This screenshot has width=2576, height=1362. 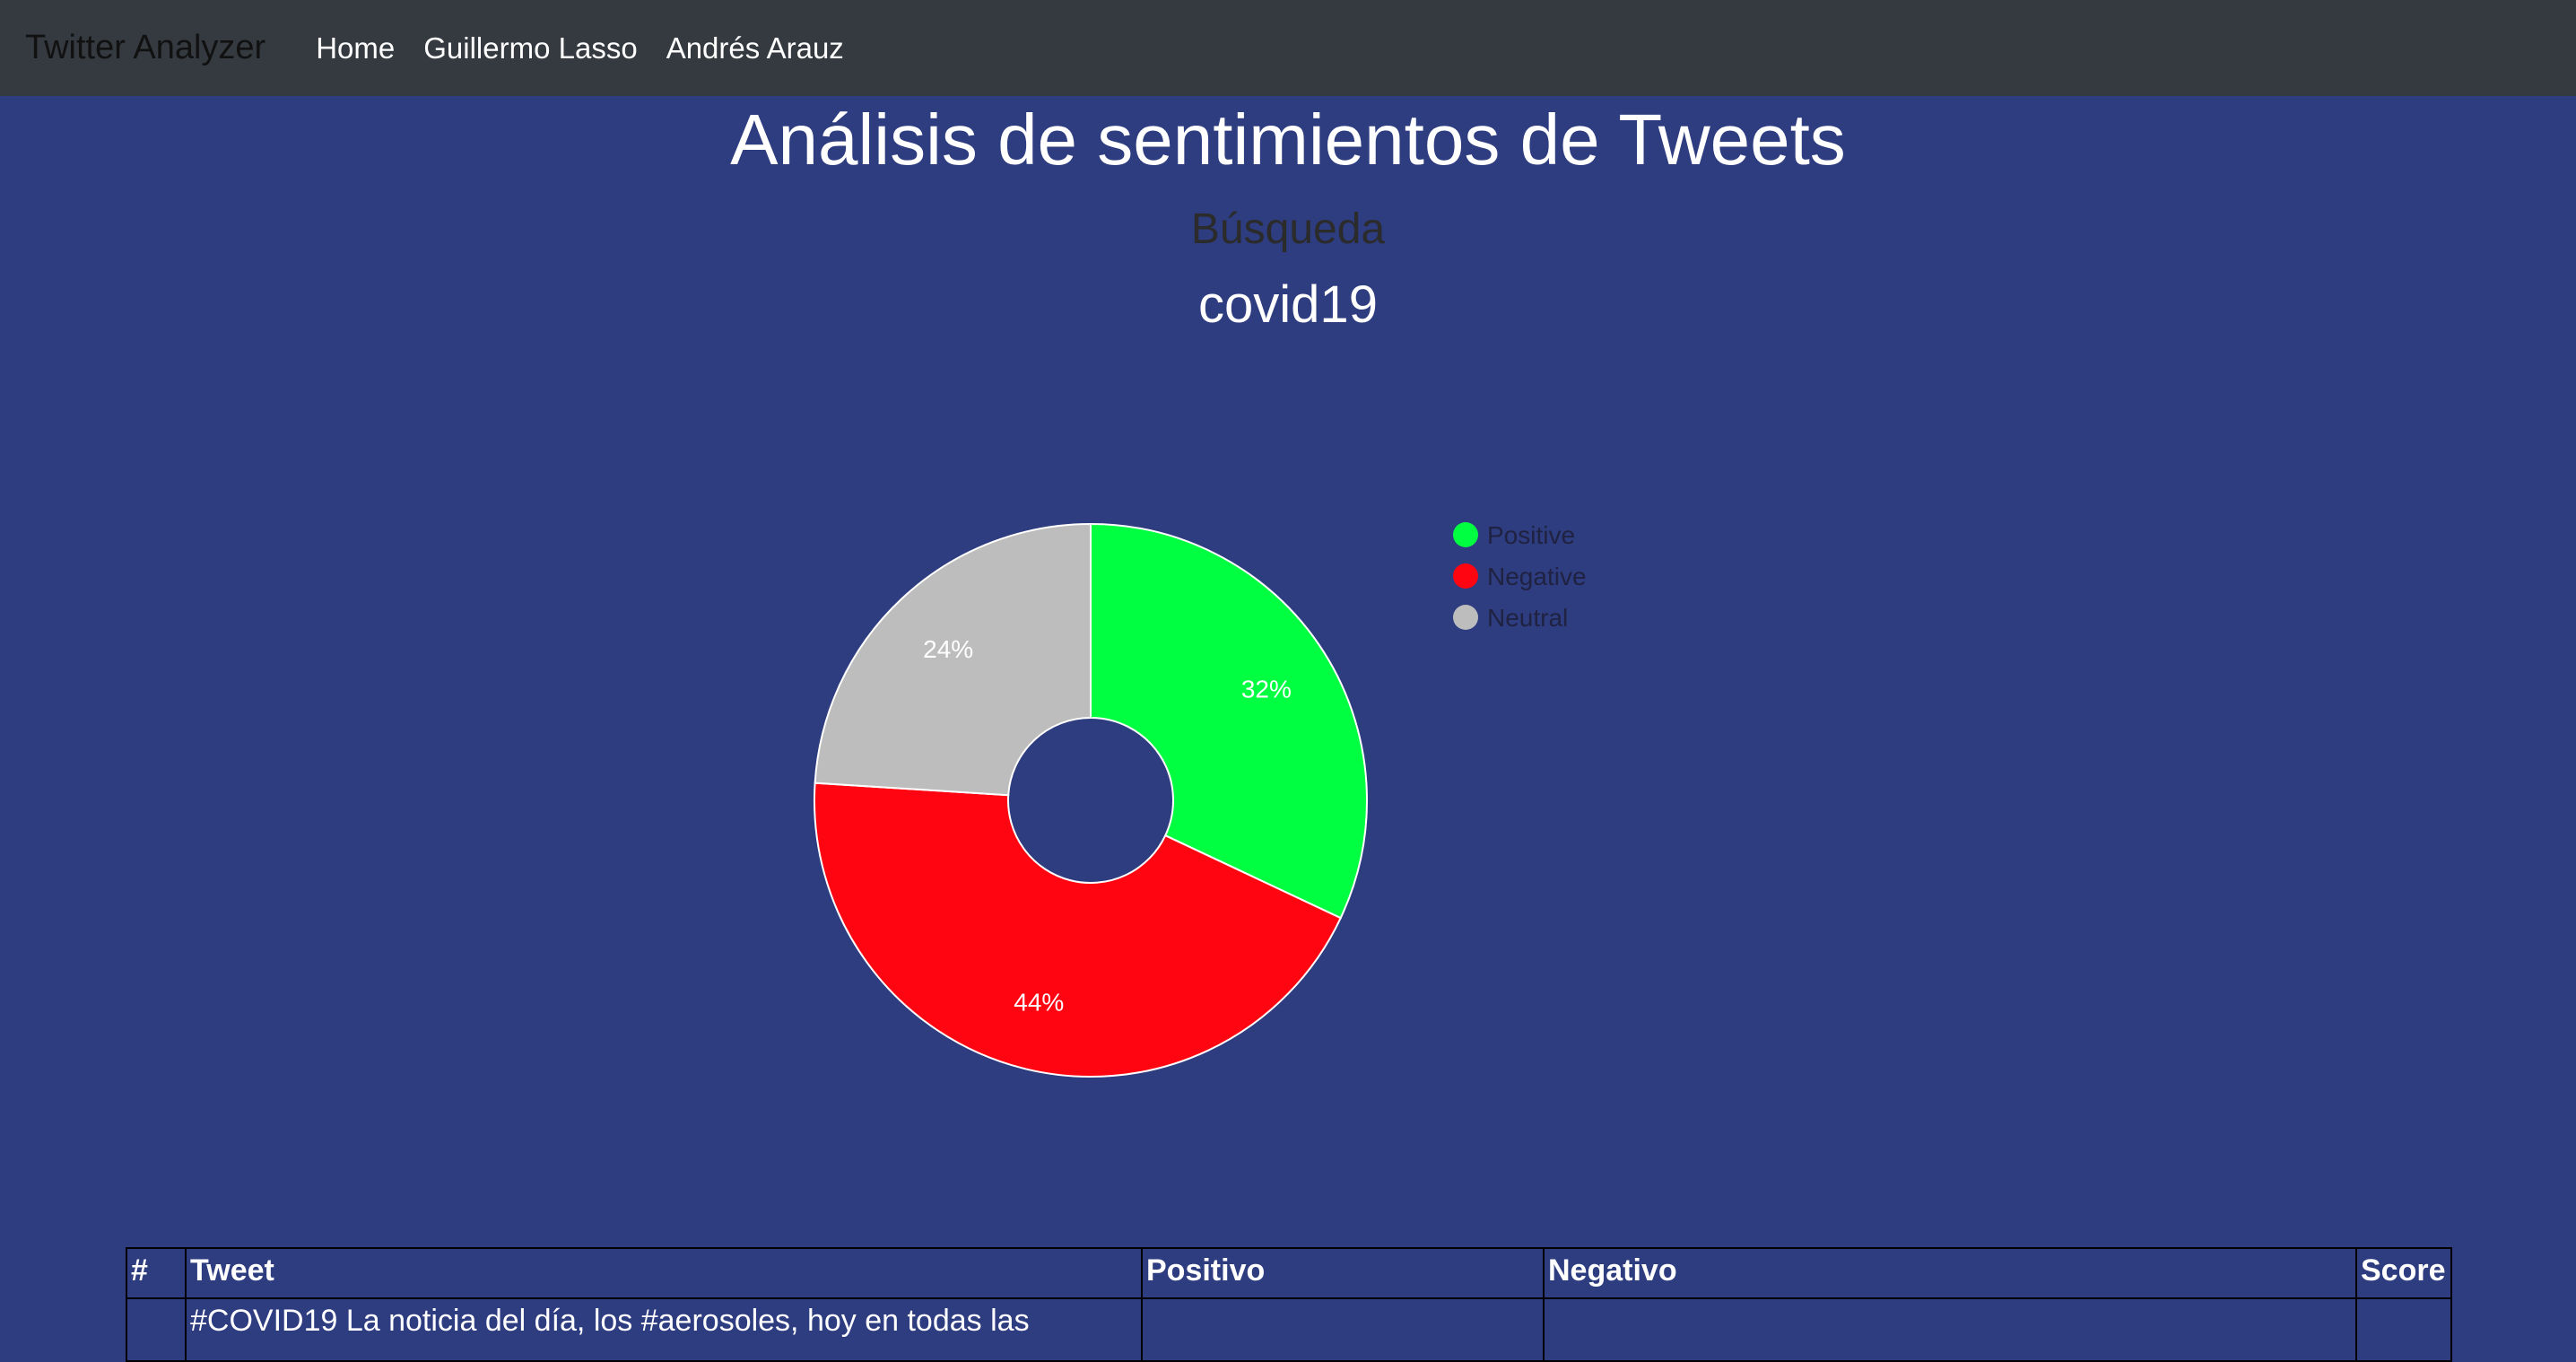 I want to click on nav-link-guillermo-lasso: Guillermo Lasso, so click(x=530, y=48).